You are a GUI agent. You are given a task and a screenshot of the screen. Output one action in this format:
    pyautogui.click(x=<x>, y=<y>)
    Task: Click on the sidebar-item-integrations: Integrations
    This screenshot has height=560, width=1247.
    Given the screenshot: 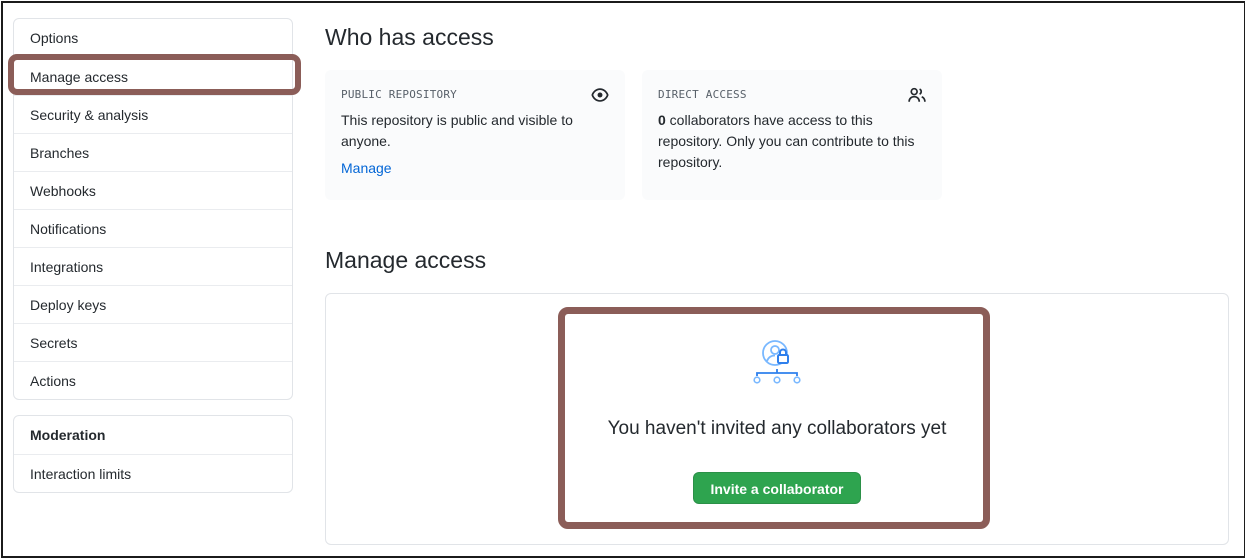 What is the action you would take?
    pyautogui.click(x=153, y=266)
    